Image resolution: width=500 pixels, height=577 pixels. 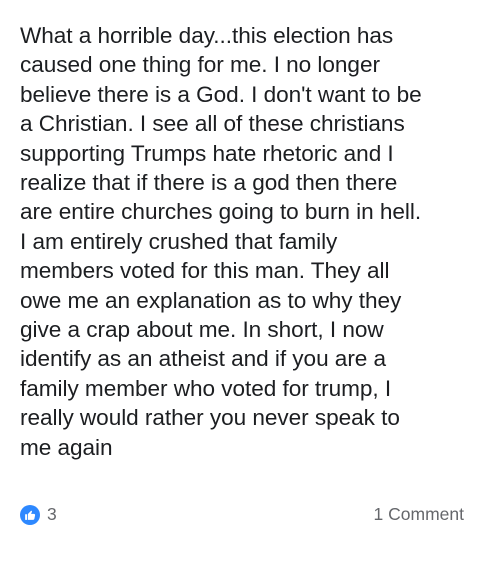 What do you see at coordinates (211, 300) in the screenshot?
I see `post-text-line: owe me an explanation as to why they` at bounding box center [211, 300].